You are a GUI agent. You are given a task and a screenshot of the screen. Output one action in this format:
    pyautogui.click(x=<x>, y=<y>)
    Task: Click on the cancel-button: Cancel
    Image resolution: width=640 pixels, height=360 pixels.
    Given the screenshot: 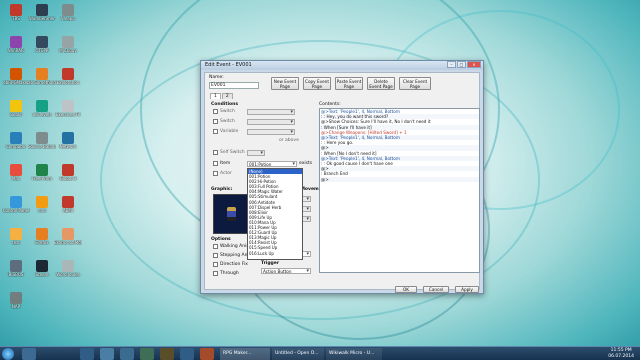 What is the action you would take?
    pyautogui.click(x=436, y=289)
    